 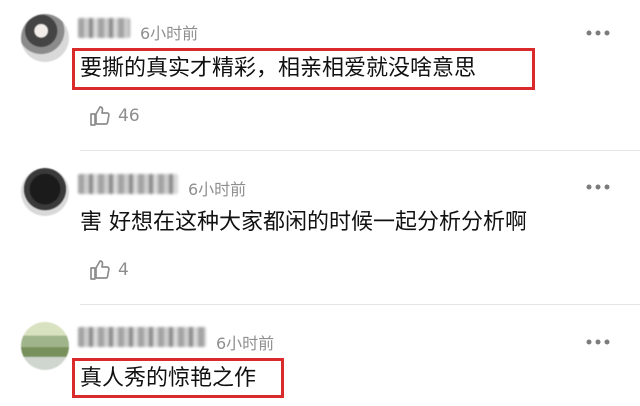 What do you see at coordinates (129, 116) in the screenshot?
I see `like-count: 46` at bounding box center [129, 116].